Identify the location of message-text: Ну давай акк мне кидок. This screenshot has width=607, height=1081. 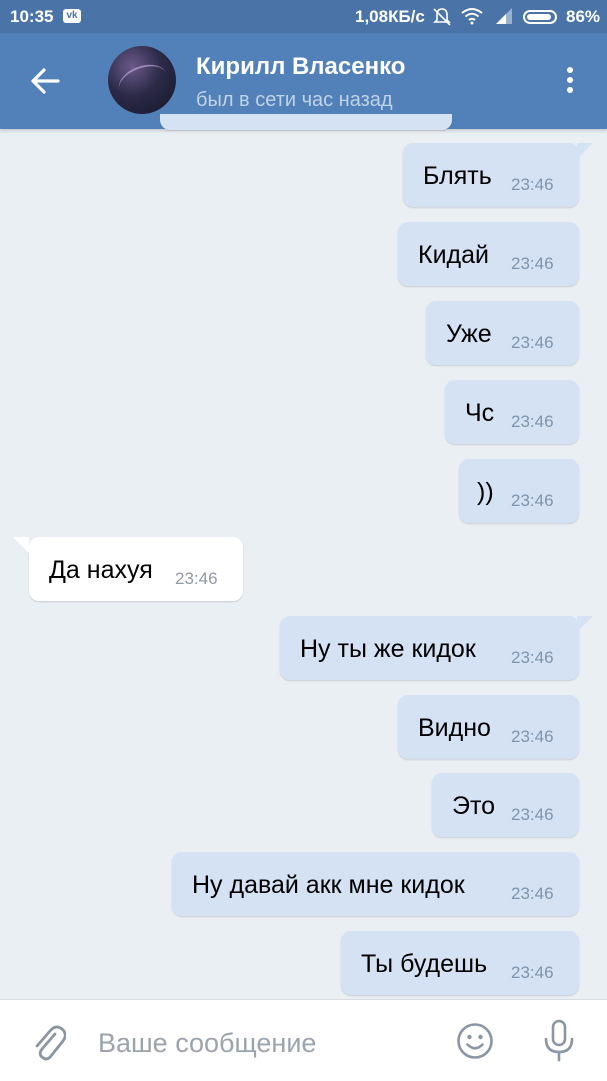
(328, 885).